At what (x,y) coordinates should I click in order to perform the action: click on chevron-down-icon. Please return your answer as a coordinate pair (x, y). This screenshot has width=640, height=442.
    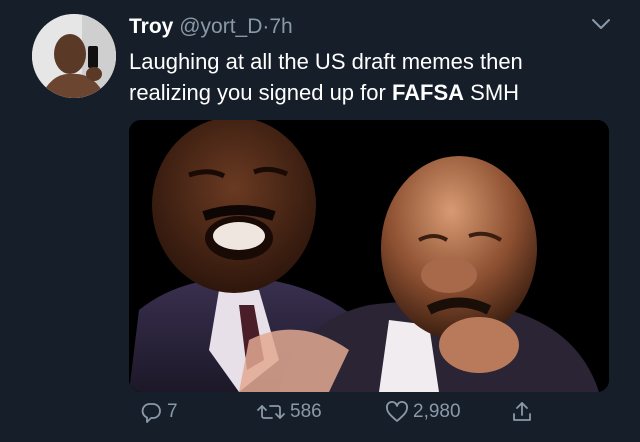
    Looking at the image, I should click on (601, 24).